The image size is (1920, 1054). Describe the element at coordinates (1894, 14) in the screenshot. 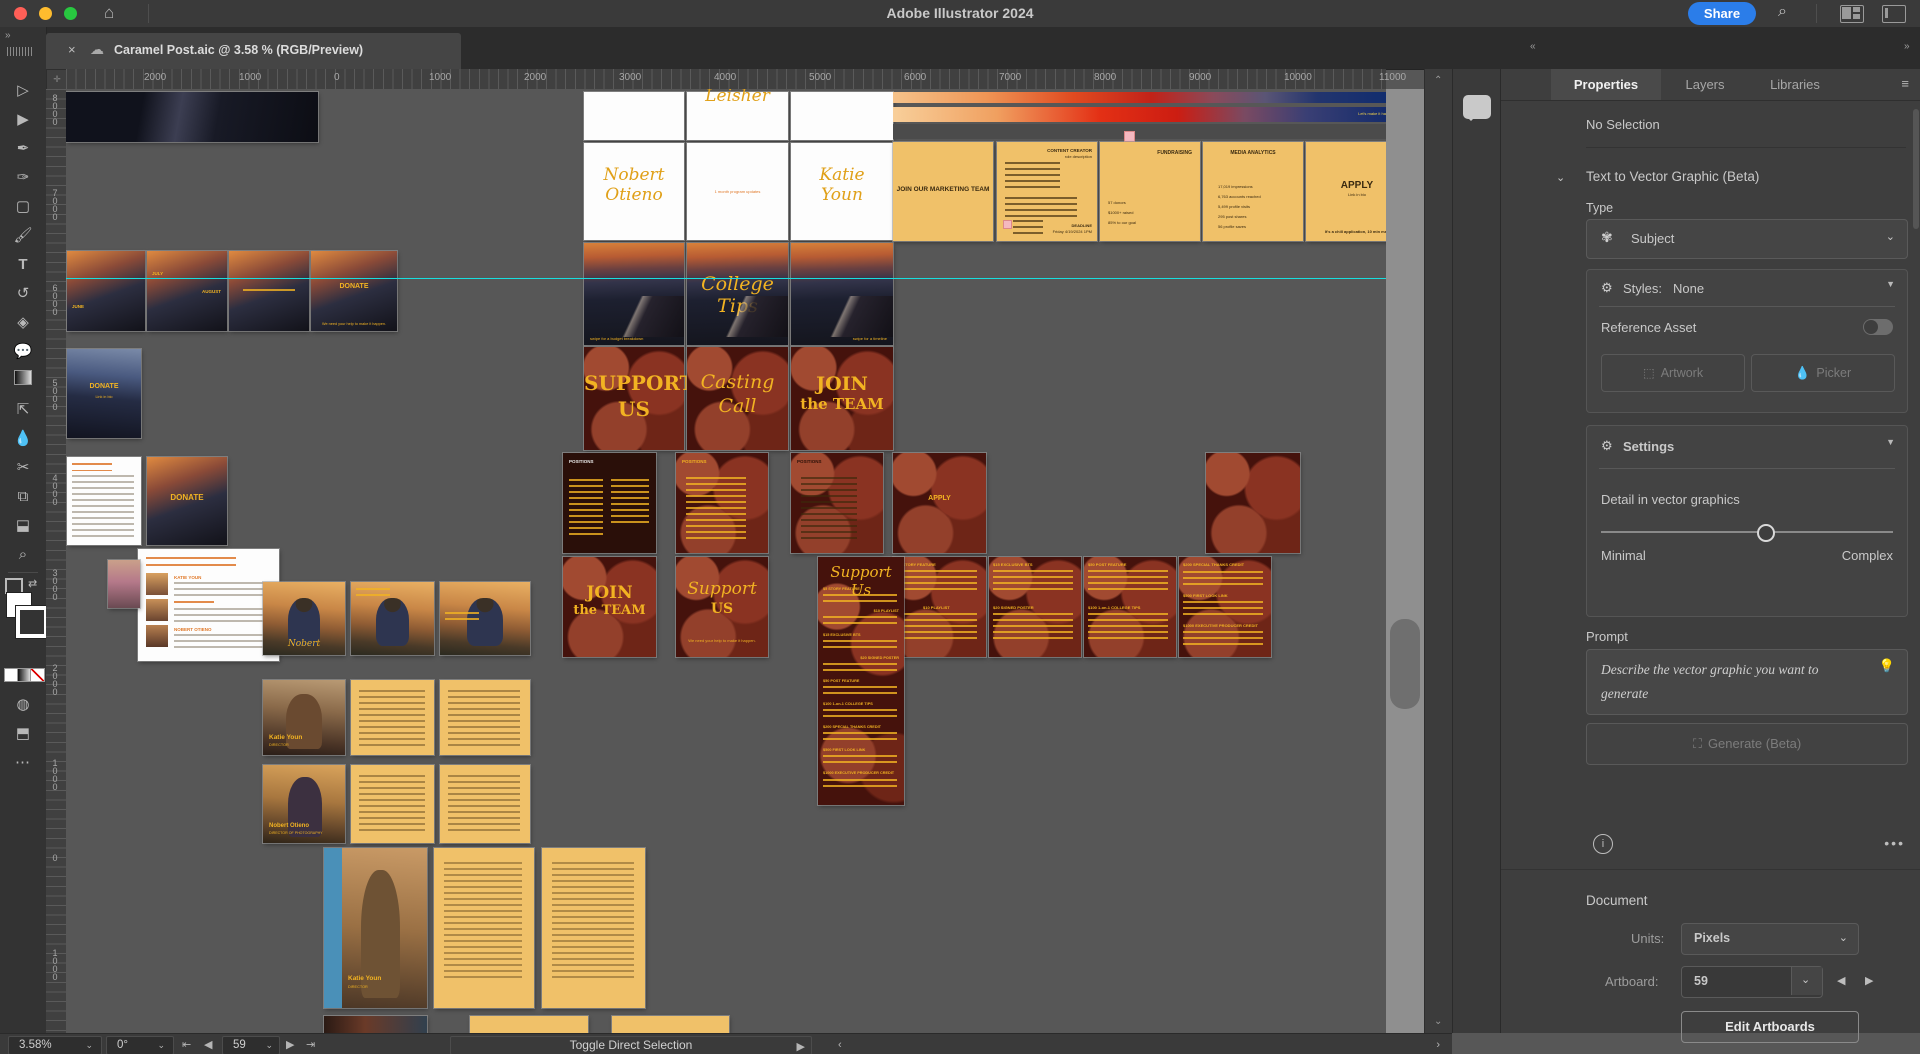

I see `document-arrange-icon` at that location.